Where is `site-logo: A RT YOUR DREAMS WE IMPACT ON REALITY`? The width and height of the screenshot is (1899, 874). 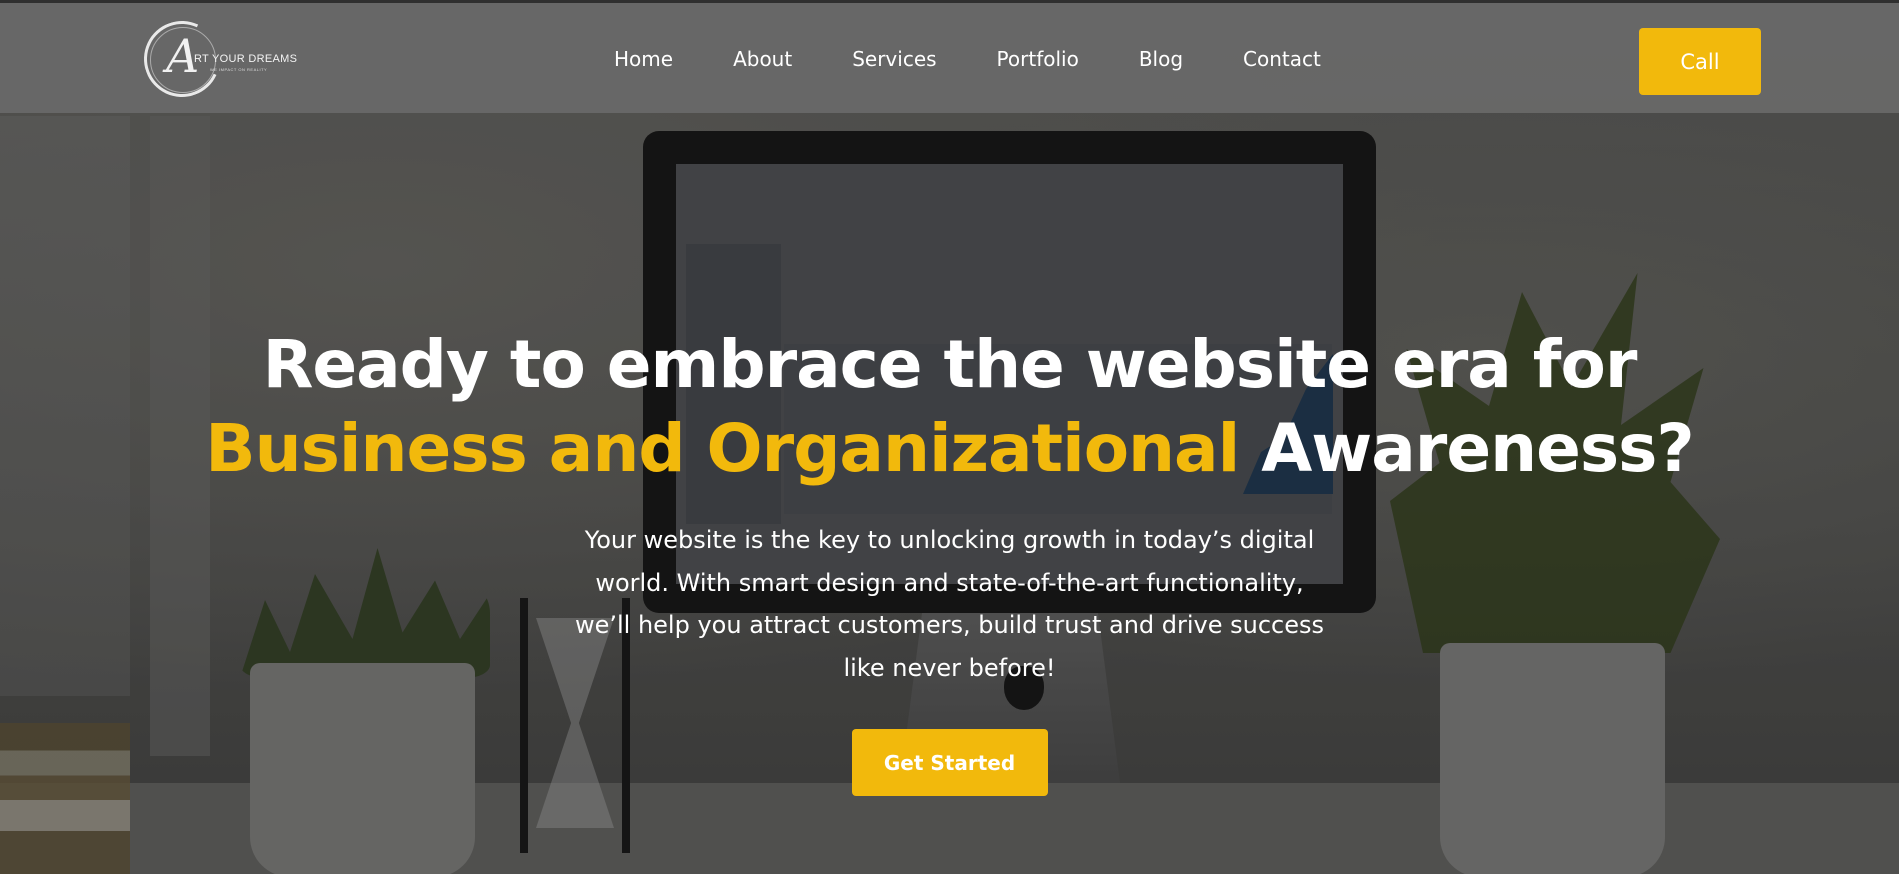
site-logo: A RT YOUR DREAMS WE IMPACT ON REALITY is located at coordinates (215, 59).